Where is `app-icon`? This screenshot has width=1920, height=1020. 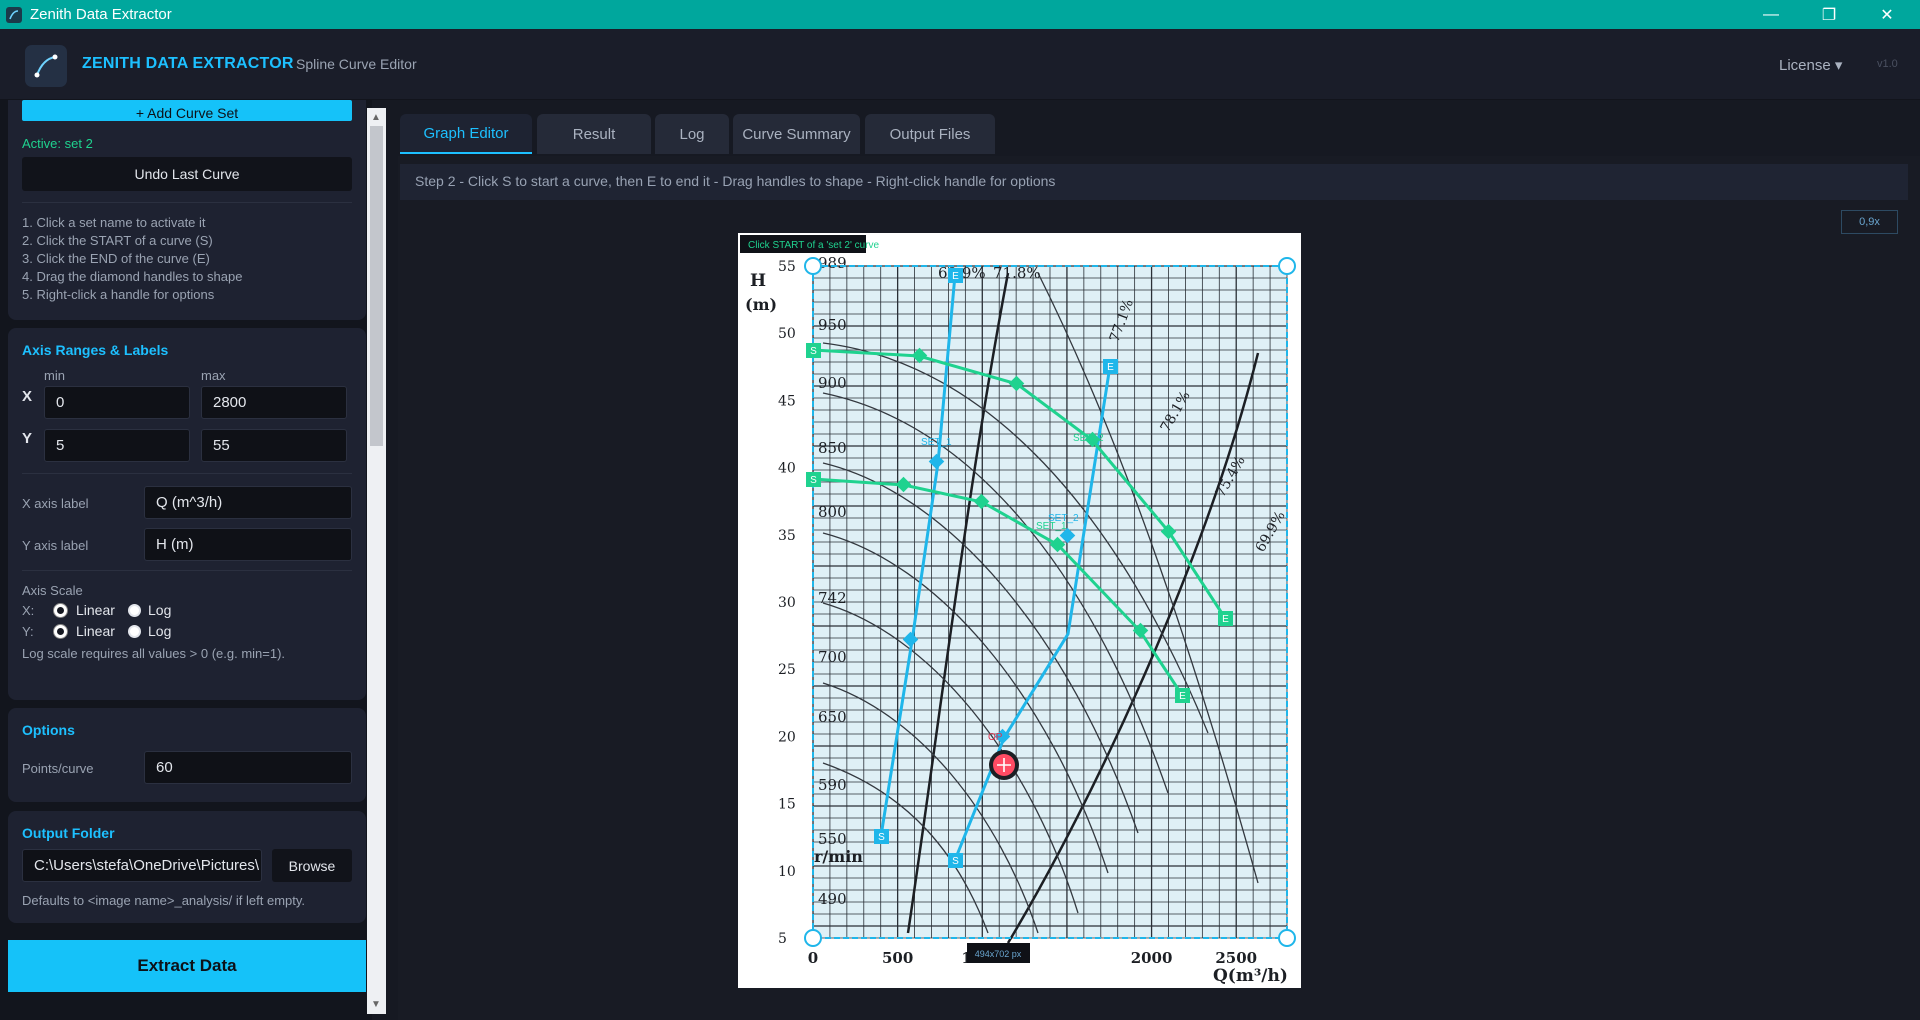
app-icon is located at coordinates (14, 14).